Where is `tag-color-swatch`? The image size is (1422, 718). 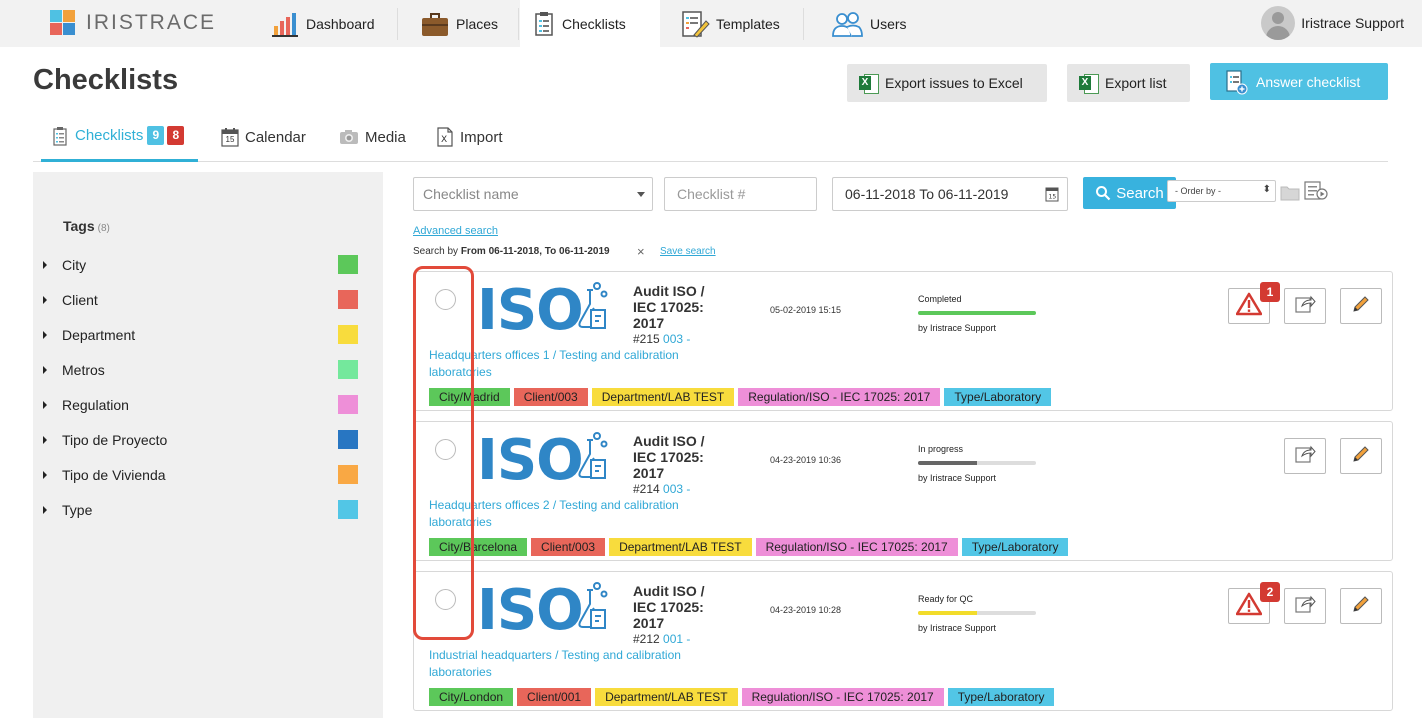
tag-color-swatch is located at coordinates (348, 264).